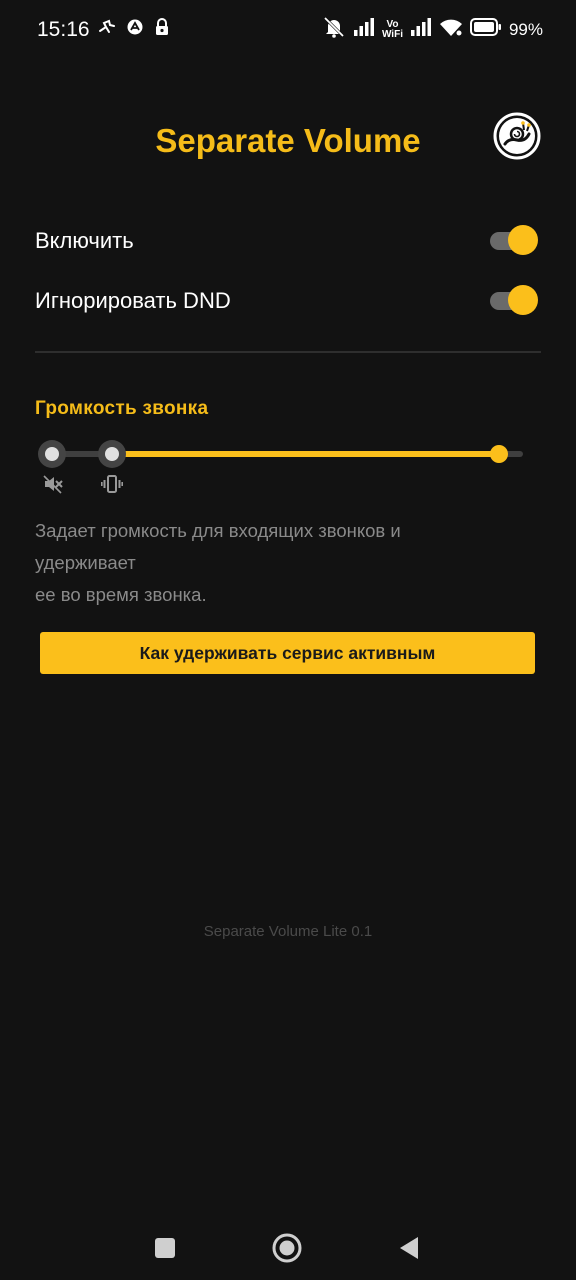 The width and height of the screenshot is (576, 1280). I want to click on ringer-volume-slider, so click(285, 468).